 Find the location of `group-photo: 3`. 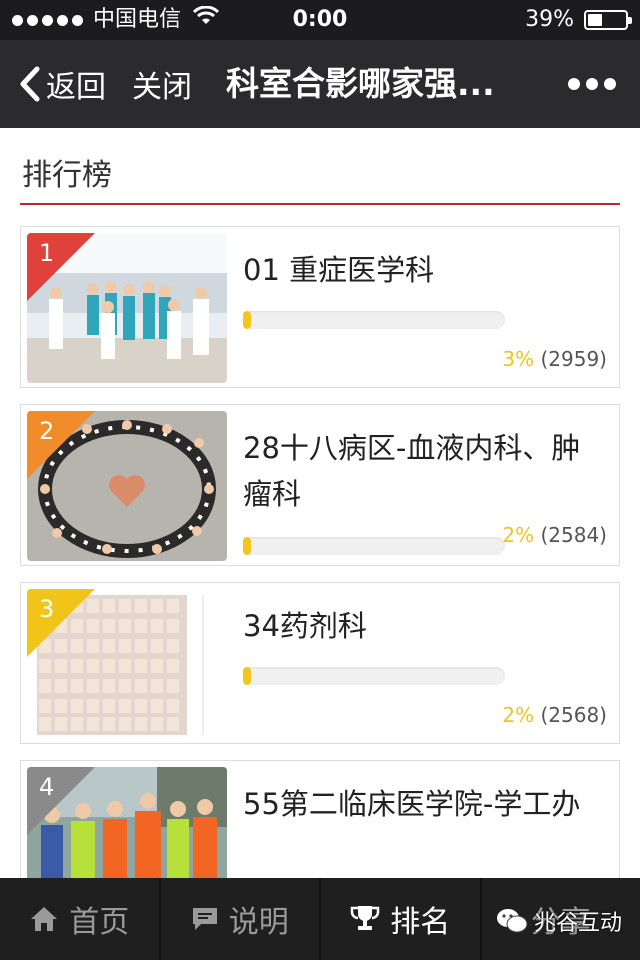

group-photo: 3 is located at coordinates (127, 664).